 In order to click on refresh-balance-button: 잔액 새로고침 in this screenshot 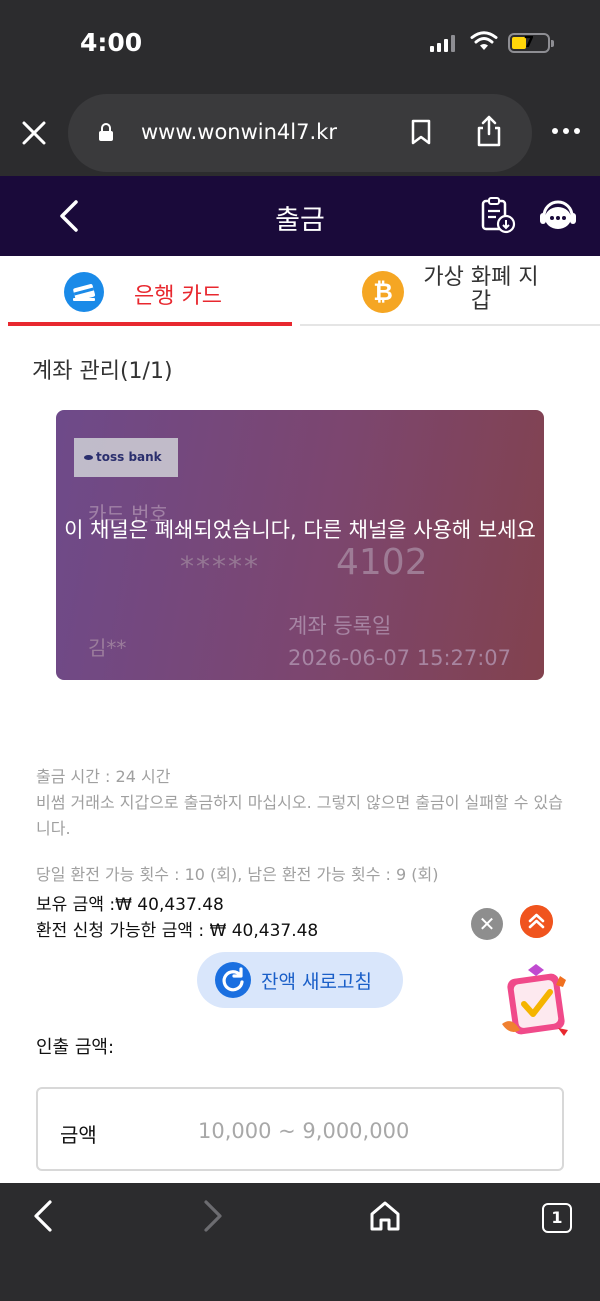, I will do `click(300, 980)`.